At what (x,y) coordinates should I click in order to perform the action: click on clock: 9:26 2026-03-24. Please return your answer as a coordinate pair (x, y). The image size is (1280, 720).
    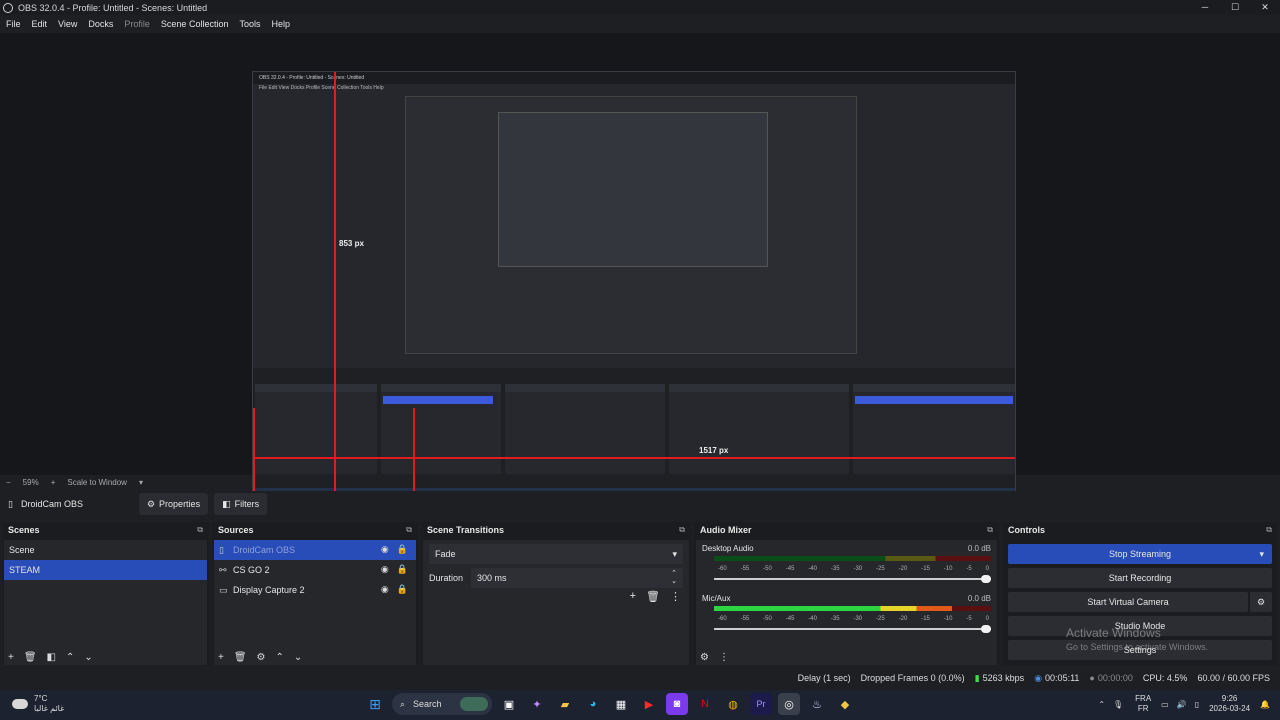
    Looking at the image, I should click on (1229, 704).